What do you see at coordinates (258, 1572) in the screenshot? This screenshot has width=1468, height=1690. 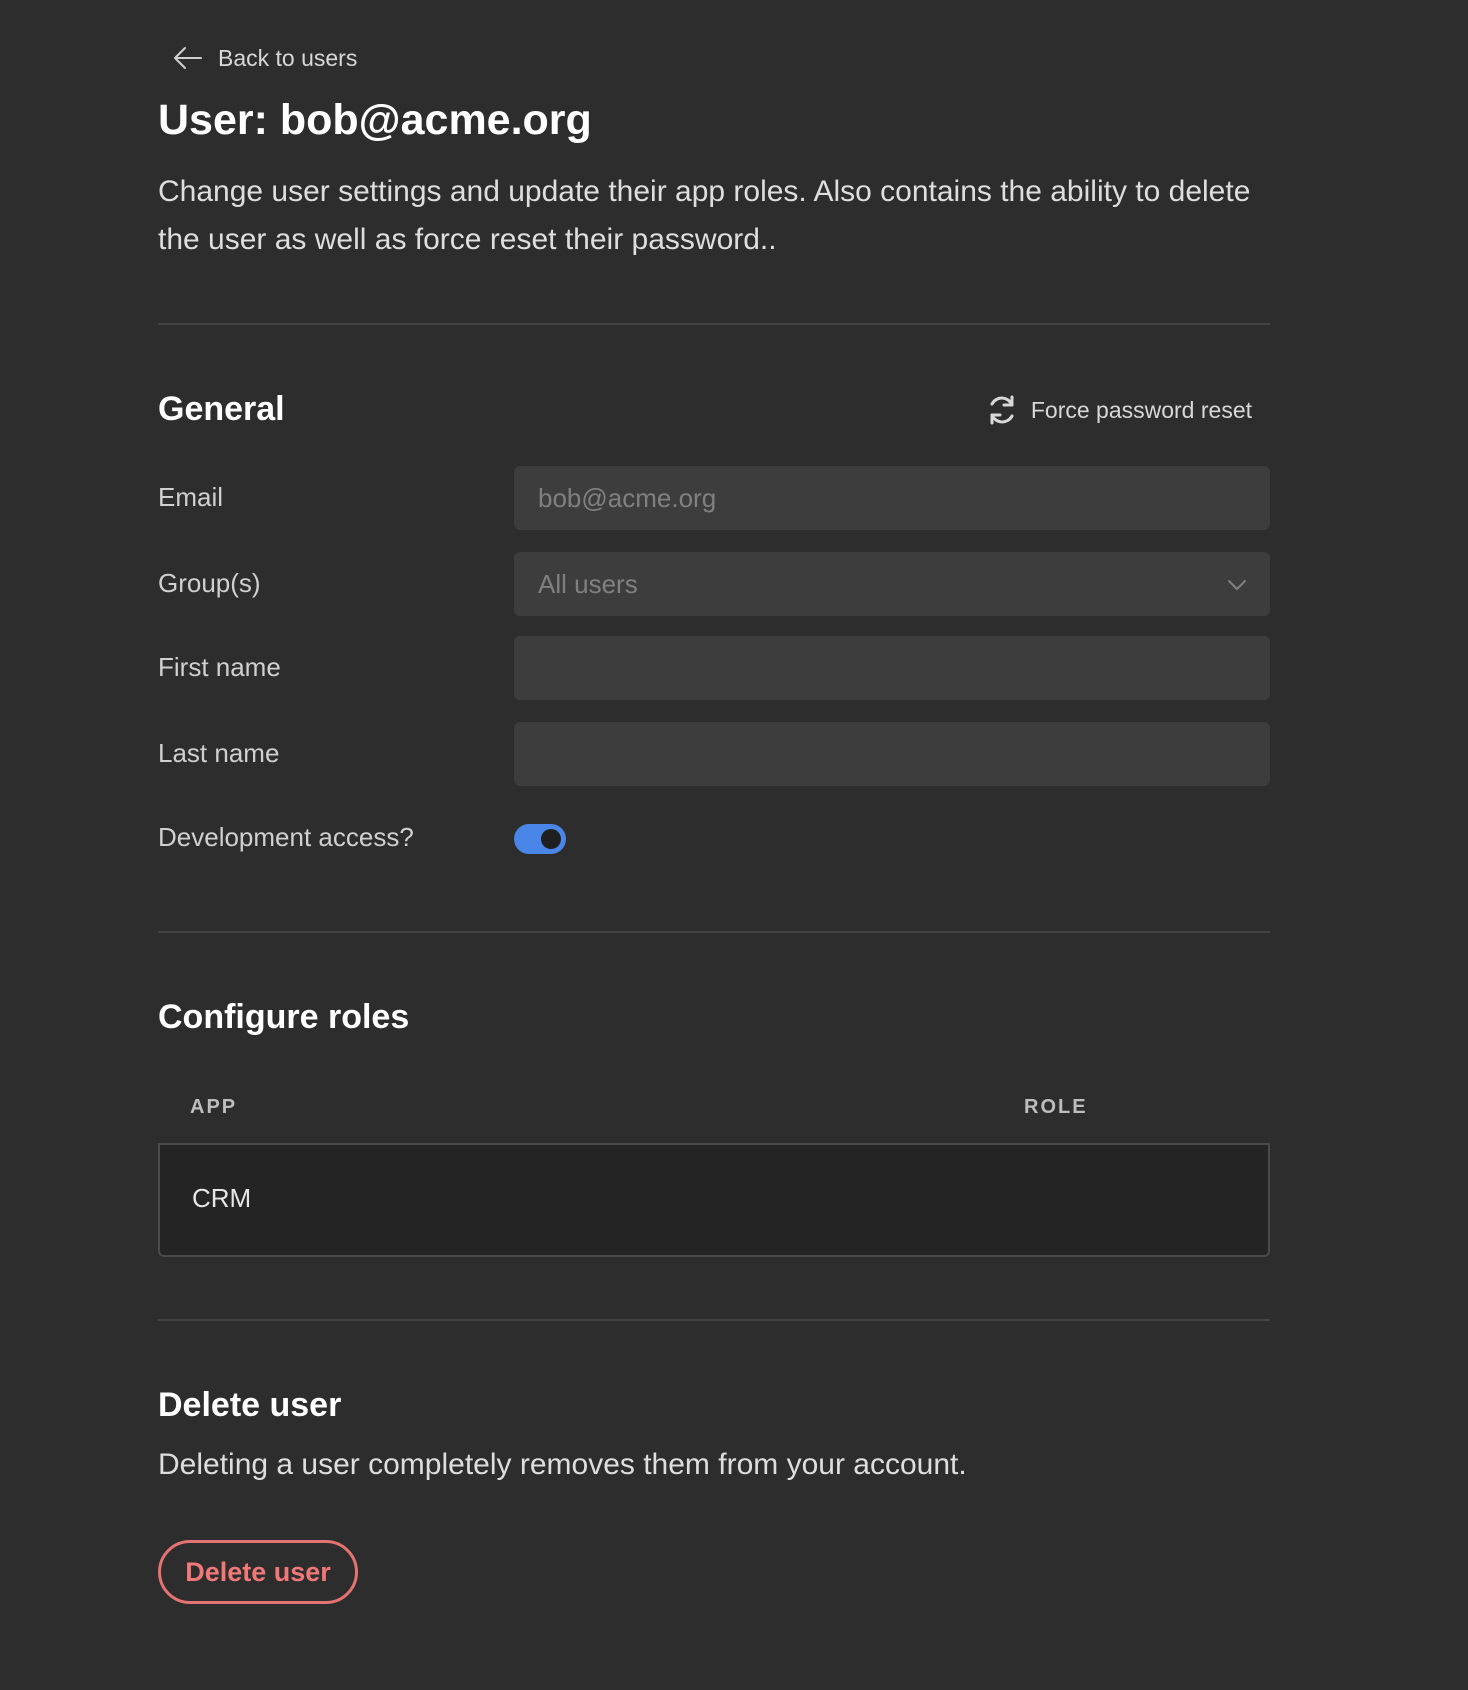 I see `delete-user-button: Delete user` at bounding box center [258, 1572].